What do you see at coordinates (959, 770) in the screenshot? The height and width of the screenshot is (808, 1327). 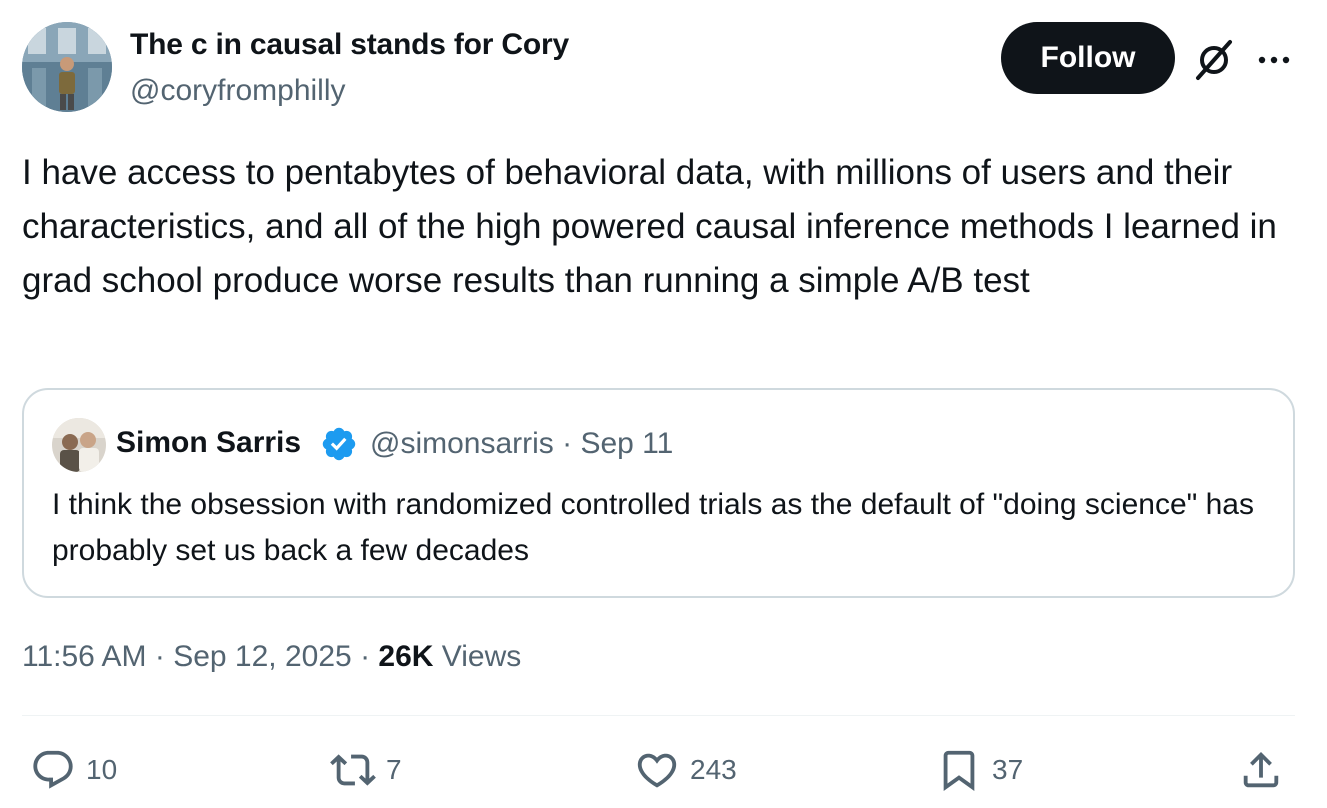 I see `bookmark-icon` at bounding box center [959, 770].